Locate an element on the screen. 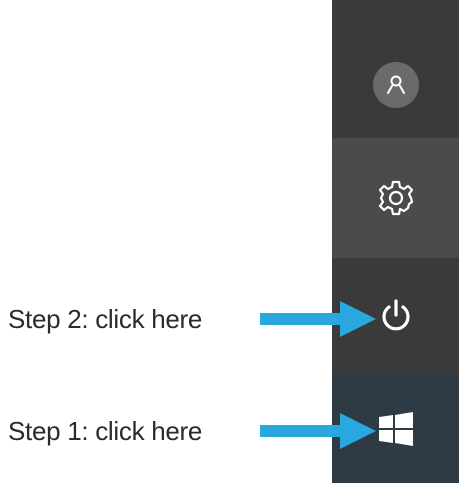 The width and height of the screenshot is (459, 483). settings-button is located at coordinates (395, 198).